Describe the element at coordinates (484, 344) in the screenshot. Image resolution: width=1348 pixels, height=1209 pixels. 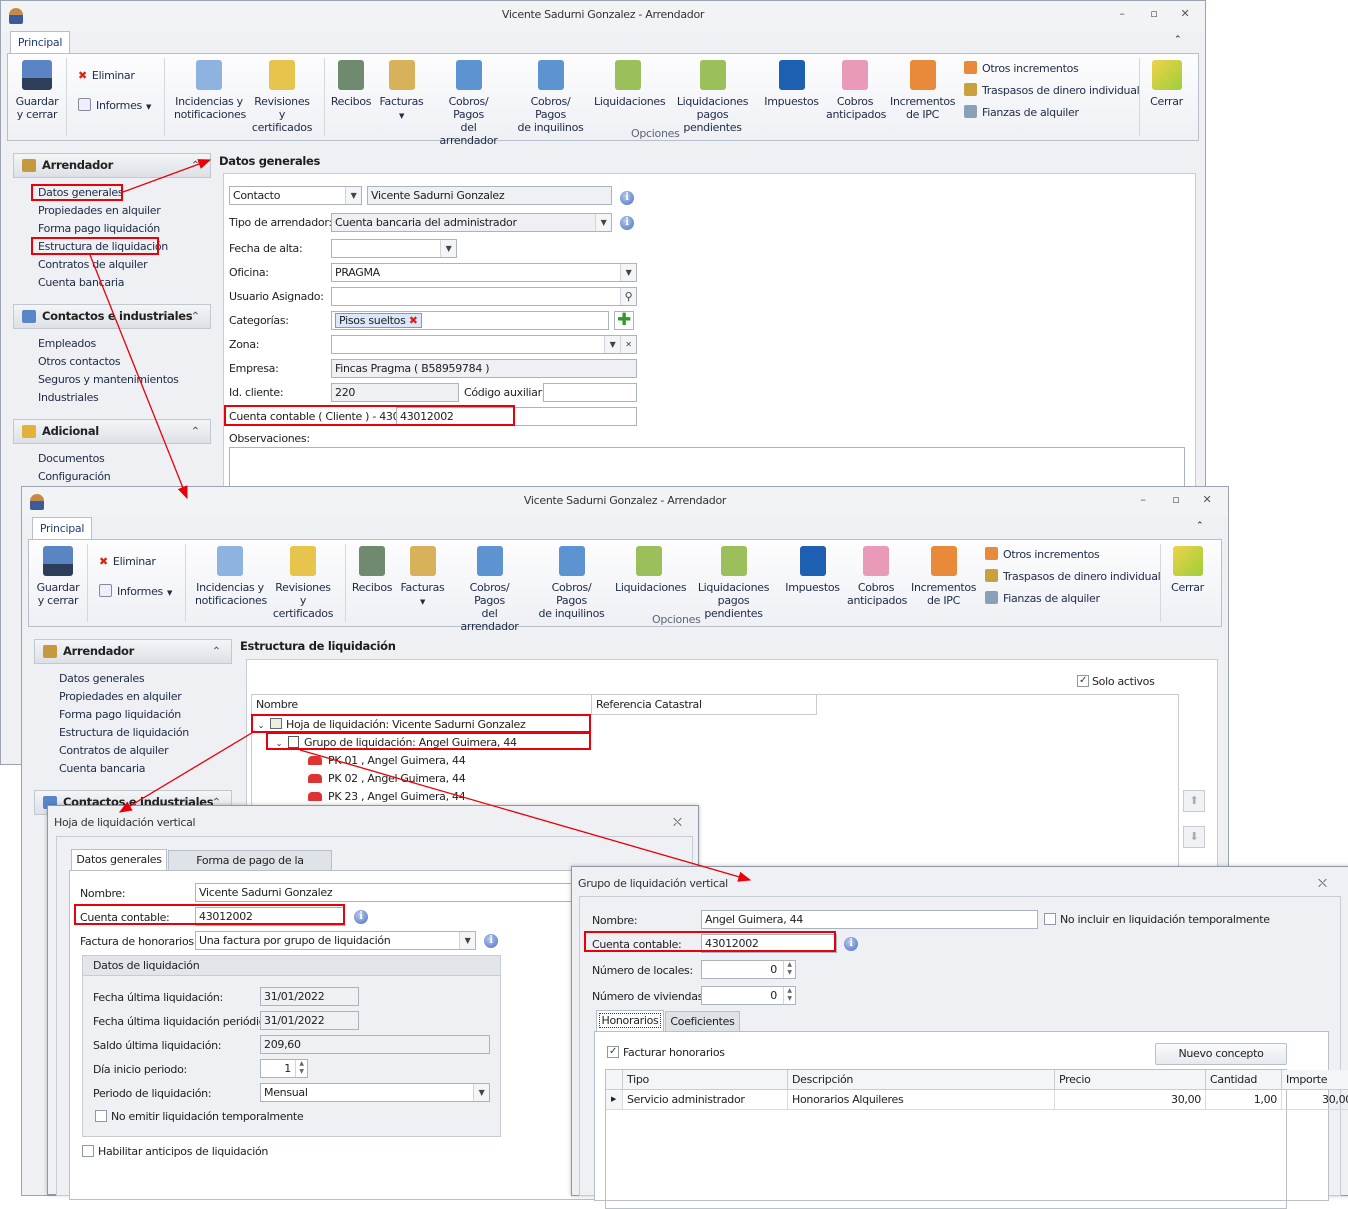
I see `zona-combo: ✕ ▼` at that location.